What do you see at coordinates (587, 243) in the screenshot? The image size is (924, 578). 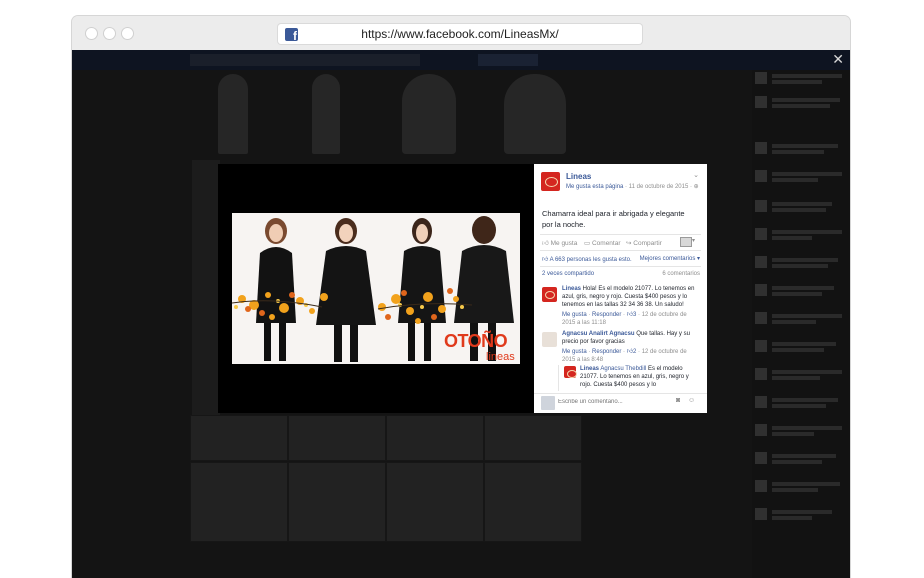 I see `comment-icon: ▭` at bounding box center [587, 243].